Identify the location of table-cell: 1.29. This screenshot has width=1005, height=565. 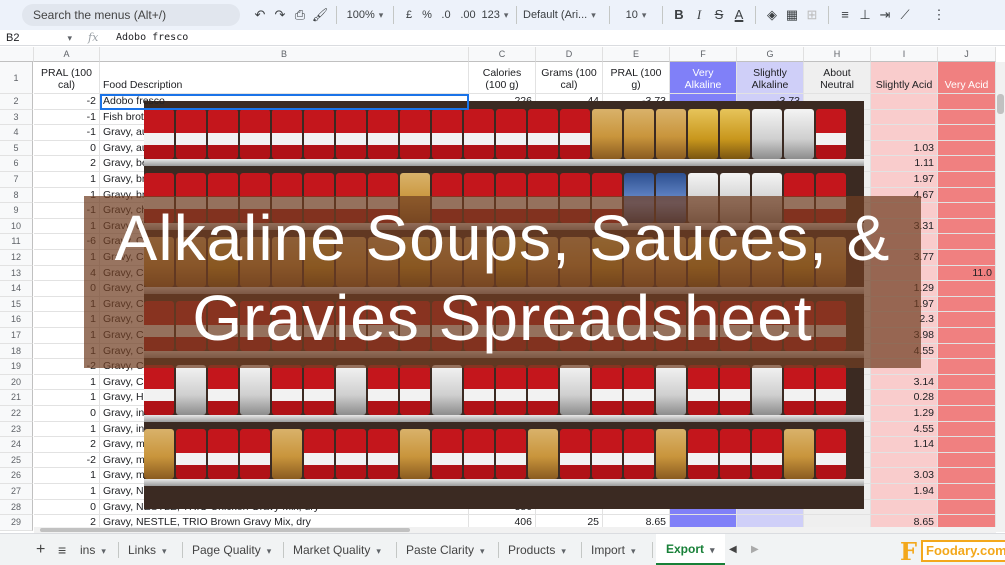
(904, 414).